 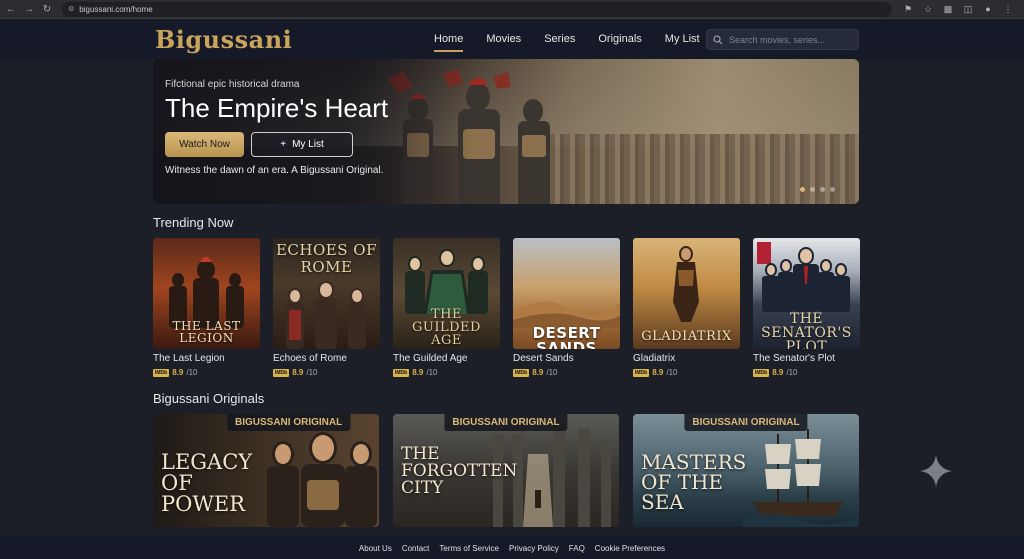 What do you see at coordinates (232, 84) in the screenshot?
I see `hero-subtitle: Fifctional epic historical drama` at bounding box center [232, 84].